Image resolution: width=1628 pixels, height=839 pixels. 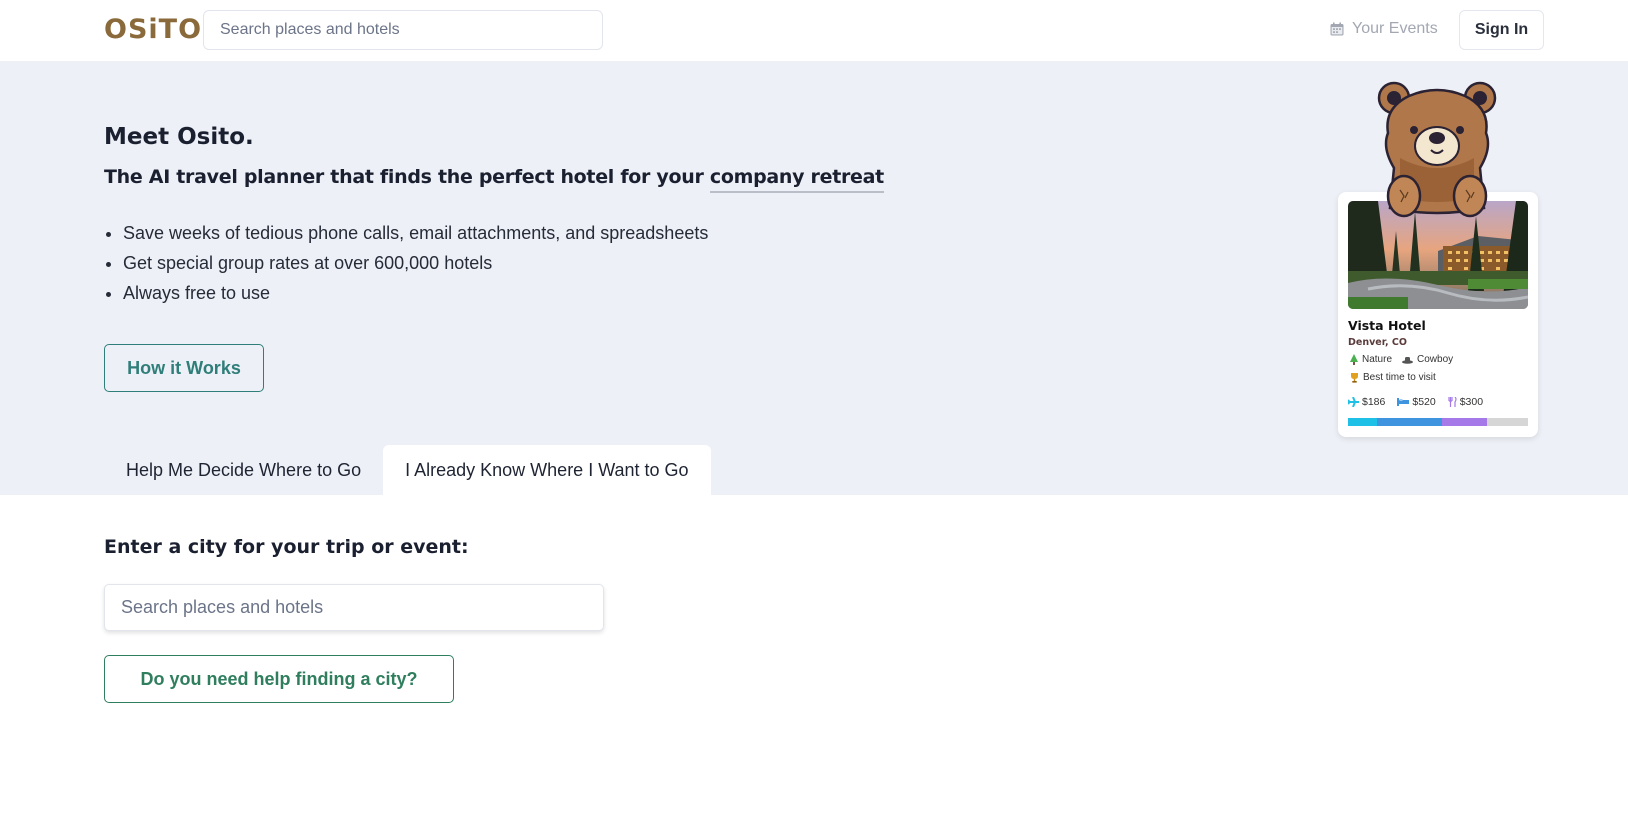 I want to click on city-search-input, so click(x=354, y=607).